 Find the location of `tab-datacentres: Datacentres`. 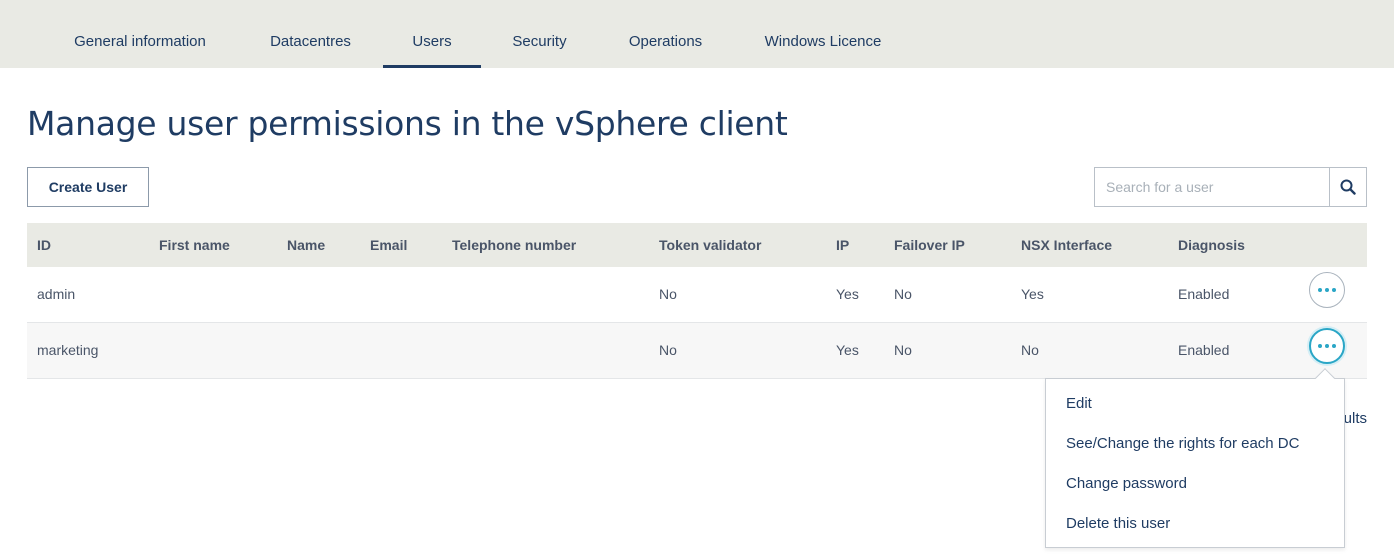

tab-datacentres: Datacentres is located at coordinates (310, 34).